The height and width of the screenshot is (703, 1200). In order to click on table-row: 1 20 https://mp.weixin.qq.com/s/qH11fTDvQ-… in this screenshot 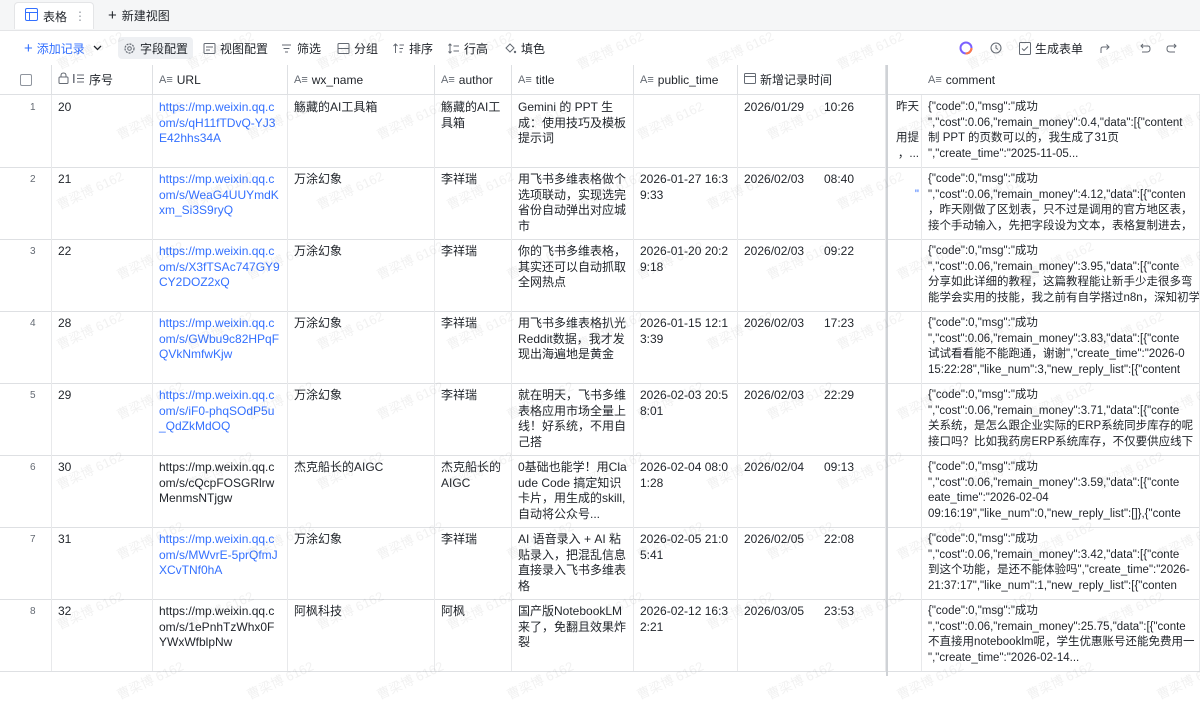, I will do `click(600, 131)`.